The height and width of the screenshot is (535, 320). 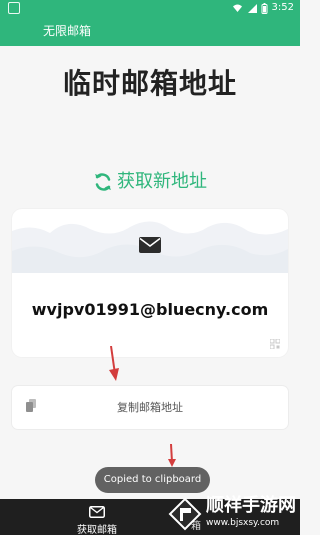 I want to click on status-icons: 3:52, so click(x=263, y=8).